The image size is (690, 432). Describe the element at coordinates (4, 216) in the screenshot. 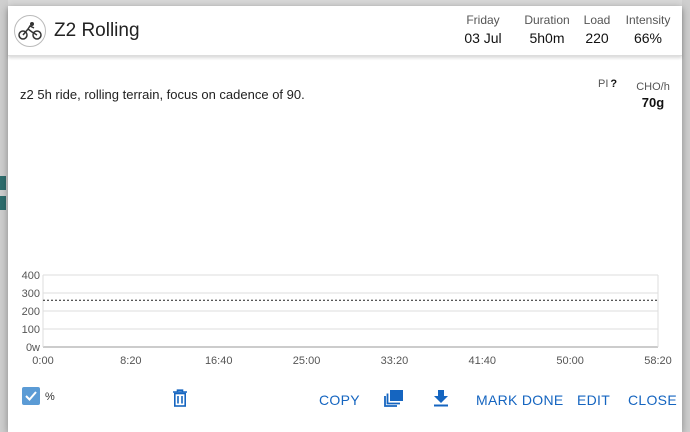

I see `background-left-strip` at that location.